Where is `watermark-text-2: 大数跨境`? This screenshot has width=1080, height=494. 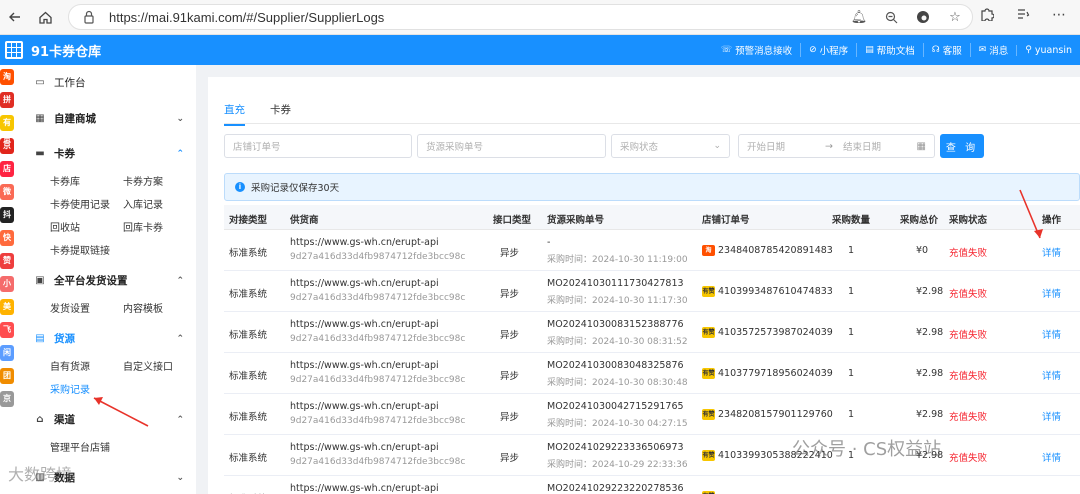
watermark-text-2: 大数跨境 is located at coordinates (40, 474).